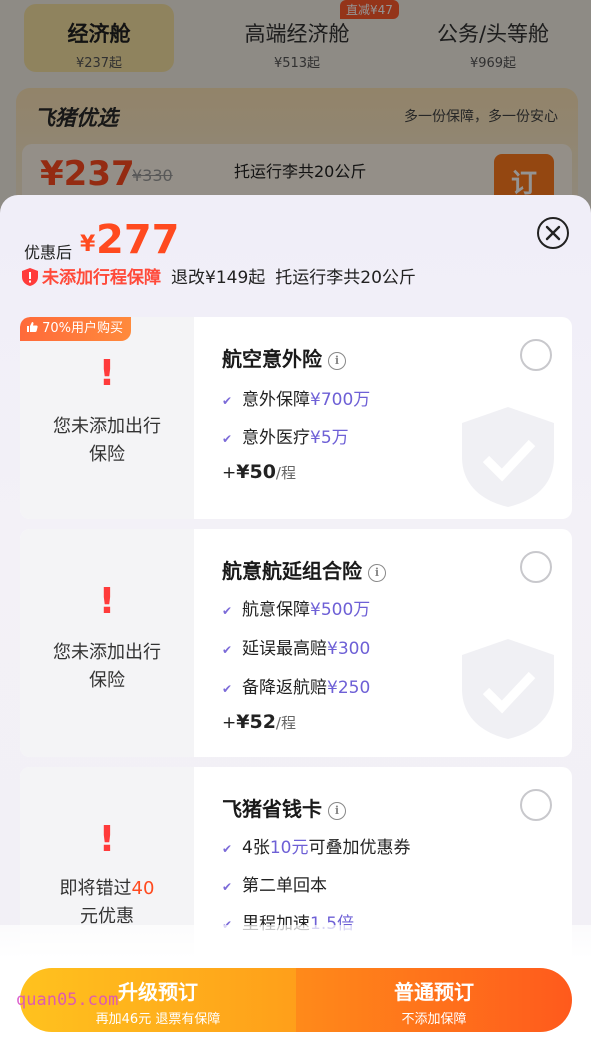 This screenshot has width=591, height=1037. I want to click on feature-item: ✔ 第二单回本, so click(274, 886).